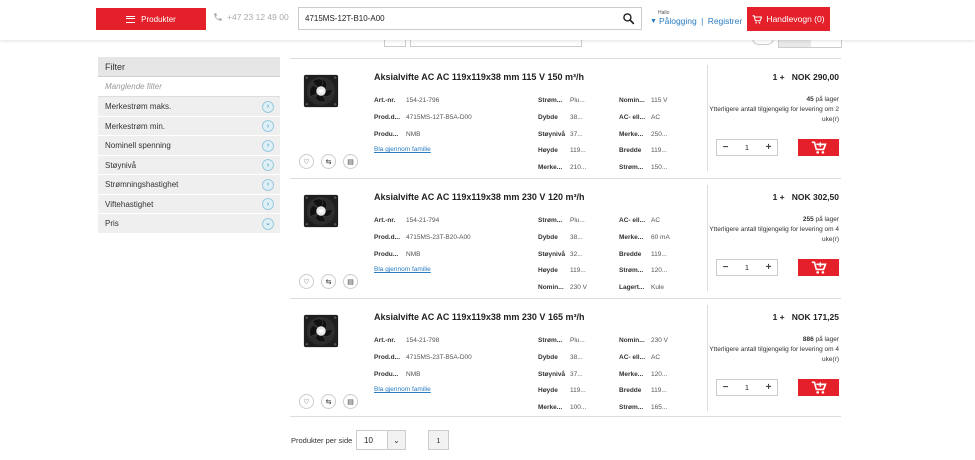 This screenshot has height=460, width=975. What do you see at coordinates (189, 224) in the screenshot?
I see `filter-item-pris: Pris ⌄` at bounding box center [189, 224].